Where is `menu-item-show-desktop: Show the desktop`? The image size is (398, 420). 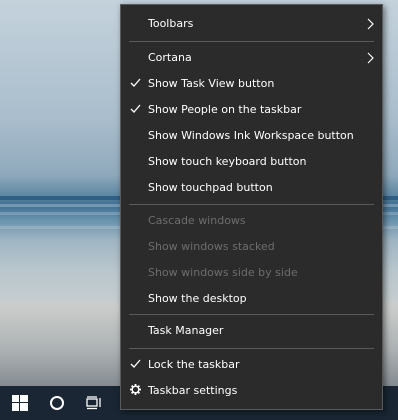 menu-item-show-desktop: Show the desktop is located at coordinates (251, 299).